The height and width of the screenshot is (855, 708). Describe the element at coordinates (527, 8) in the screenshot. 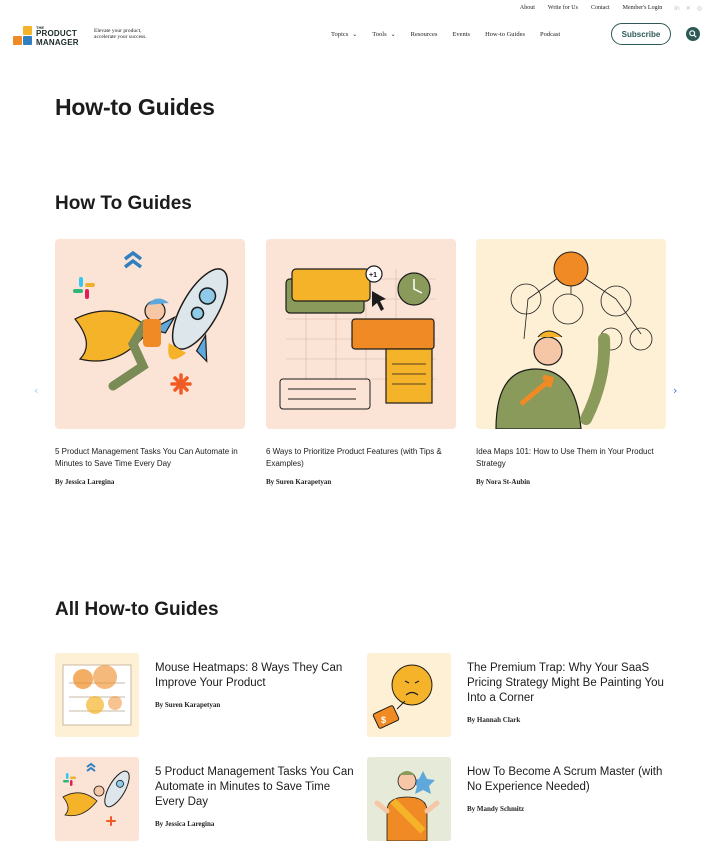

I see `utility-link-about: About` at that location.